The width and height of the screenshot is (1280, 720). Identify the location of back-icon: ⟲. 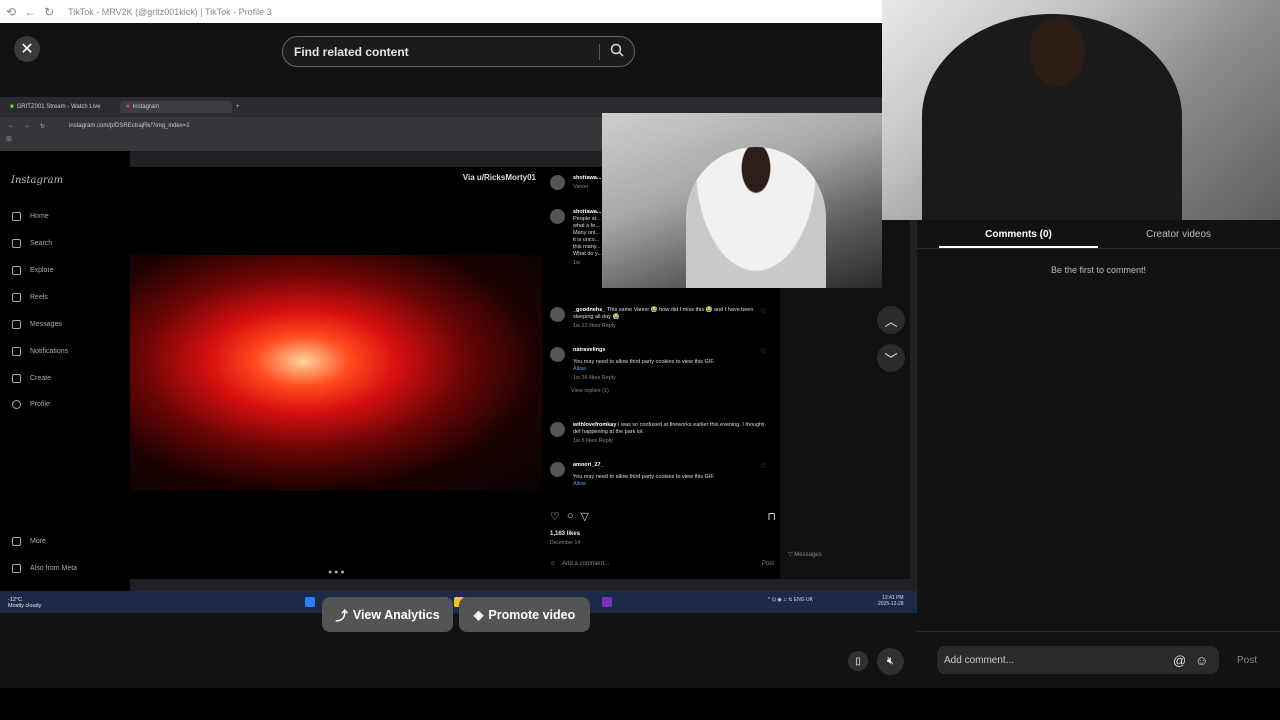
(11, 12).